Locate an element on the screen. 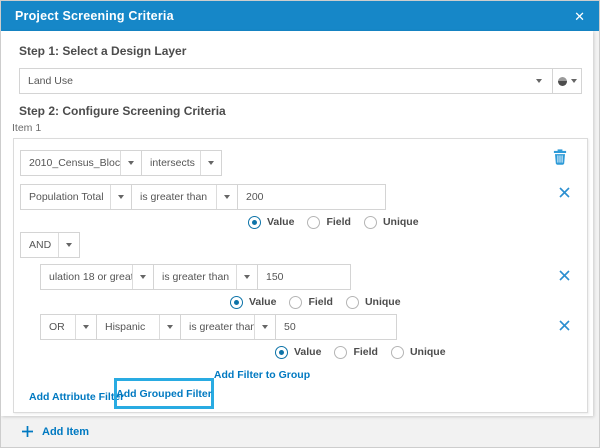 The height and width of the screenshot is (448, 600). conjunction-value: OR is located at coordinates (57, 327).